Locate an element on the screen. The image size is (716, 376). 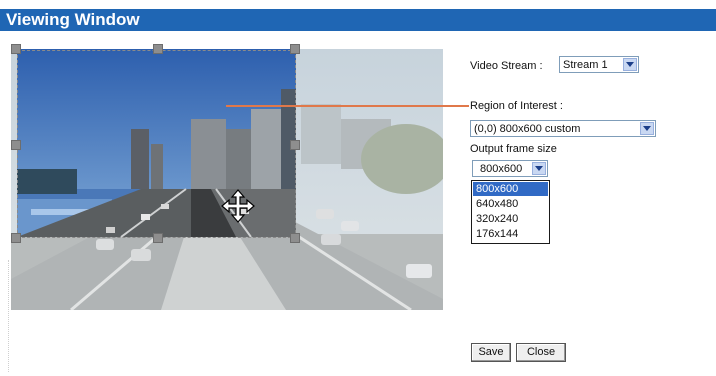
output-frame-select: 800x600 is located at coordinates (510, 168).